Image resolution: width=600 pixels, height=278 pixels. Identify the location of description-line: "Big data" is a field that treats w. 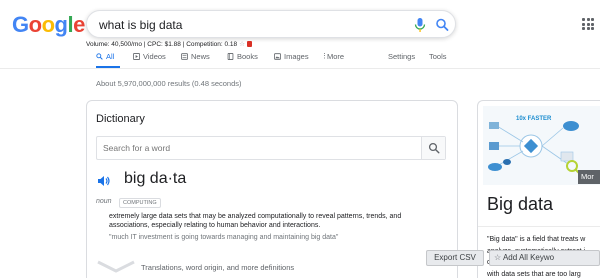
(536, 239).